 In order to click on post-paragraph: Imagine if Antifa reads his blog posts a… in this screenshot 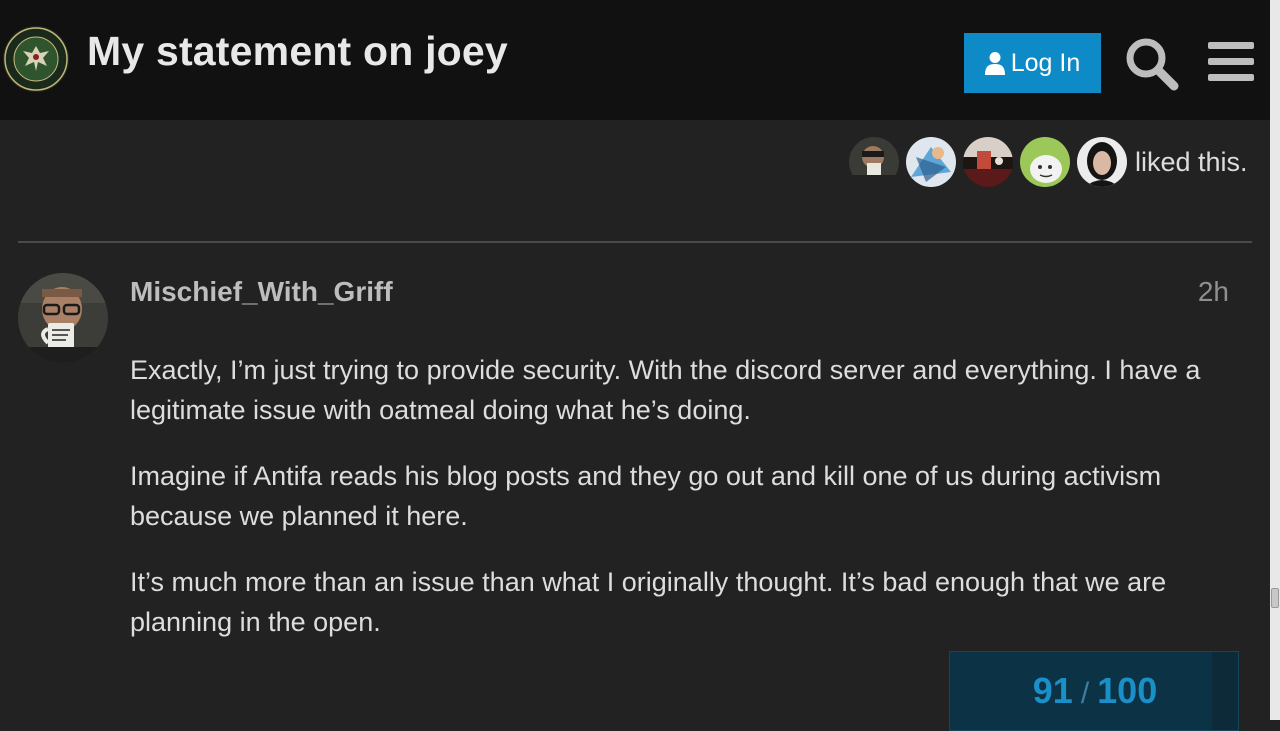, I will do `click(646, 496)`.